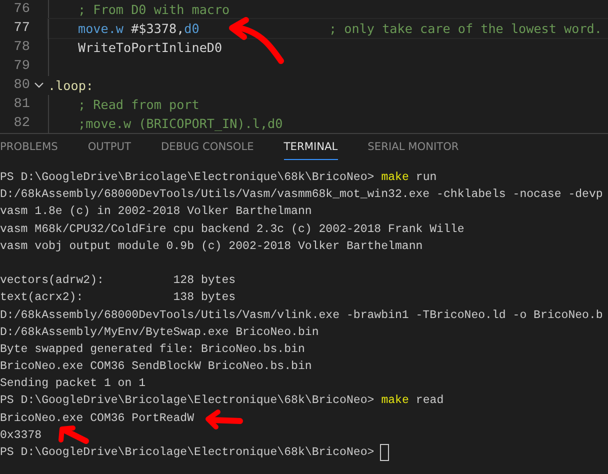  What do you see at coordinates (413, 147) in the screenshot?
I see `panel-tab: SERIAL MONITOR` at bounding box center [413, 147].